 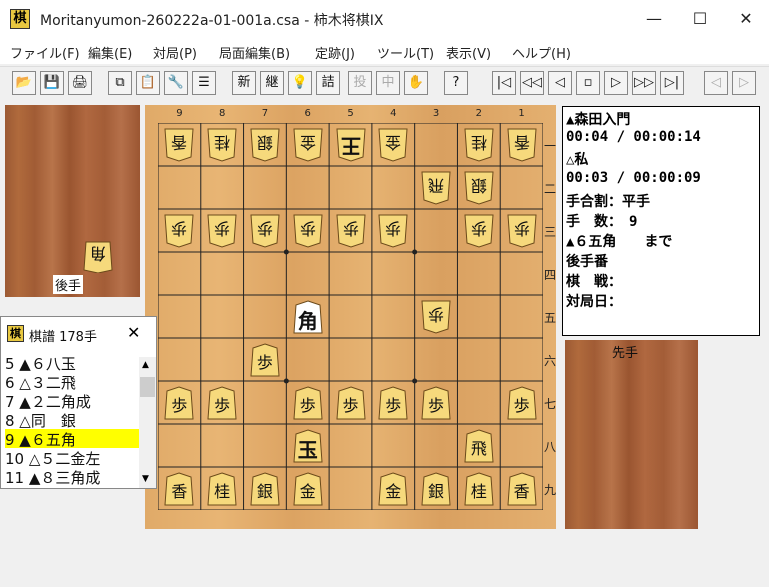 What do you see at coordinates (24, 83) in the screenshot?
I see `open-icon: 📂` at bounding box center [24, 83].